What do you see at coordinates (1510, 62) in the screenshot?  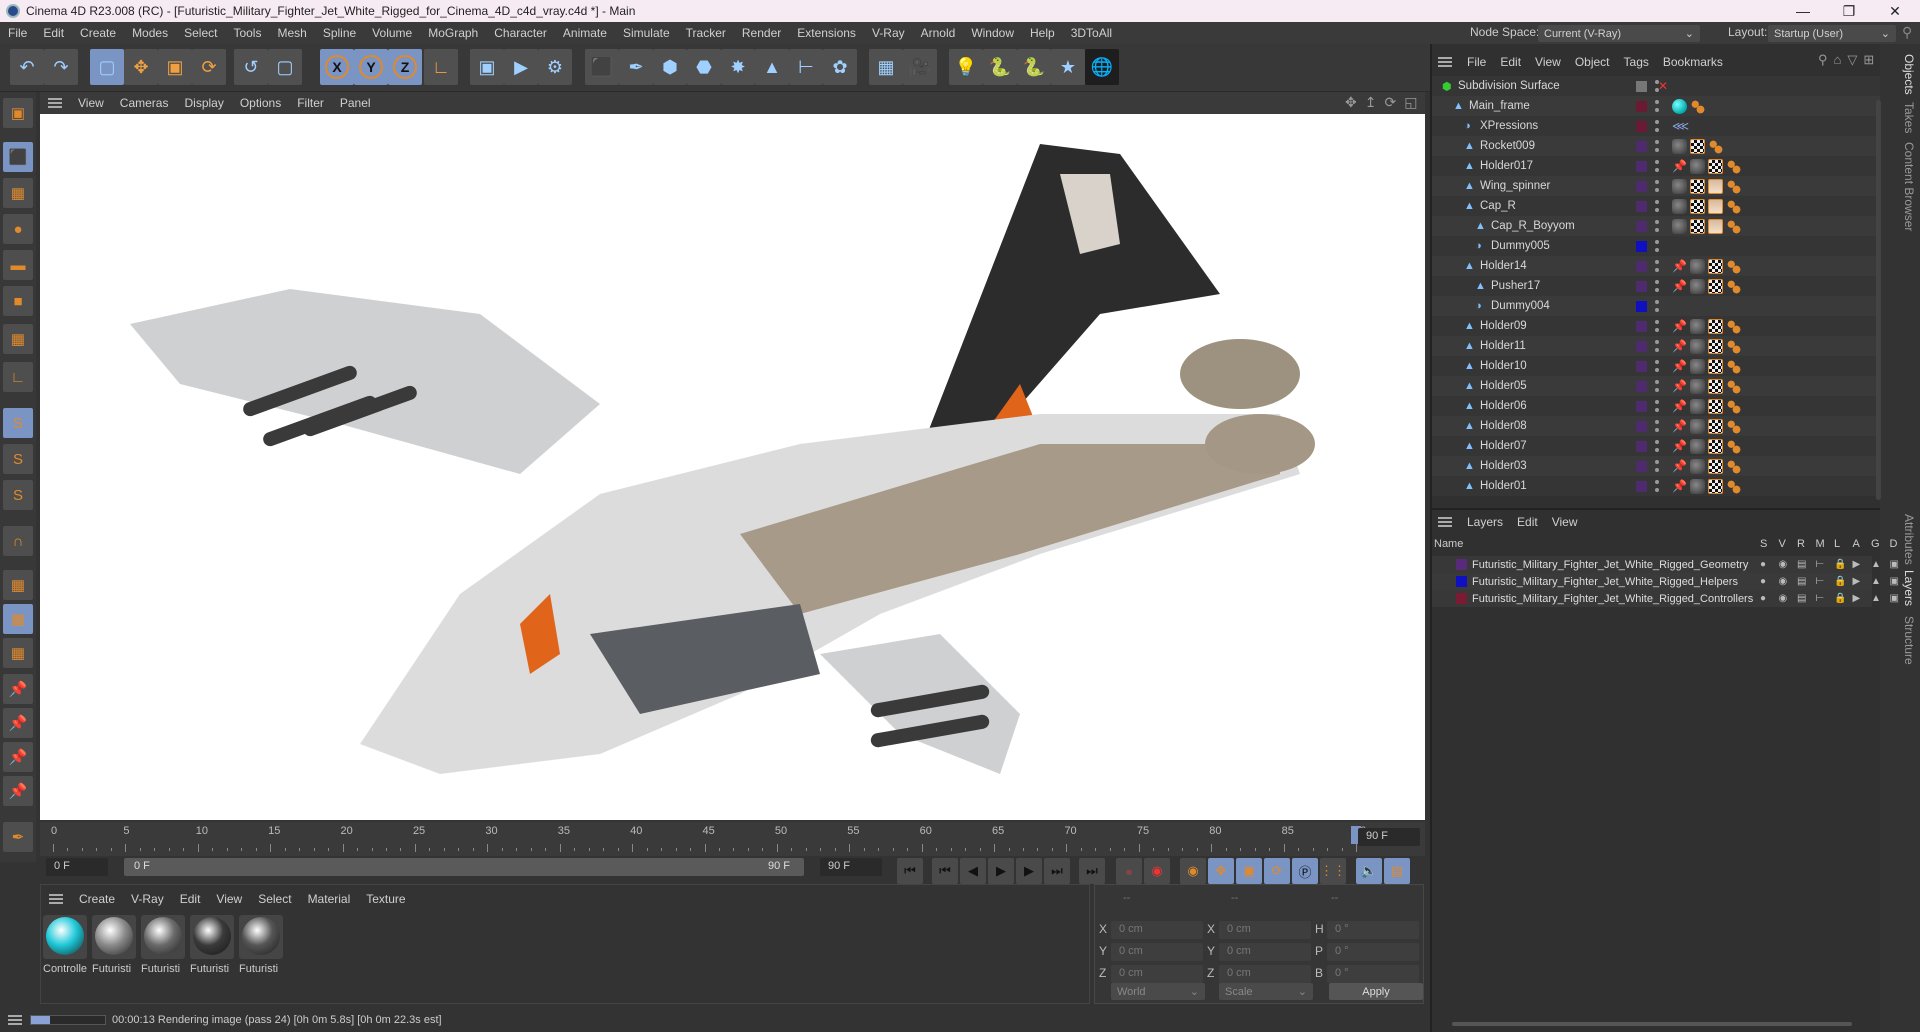 I see `object-menu-edit: Edit` at bounding box center [1510, 62].